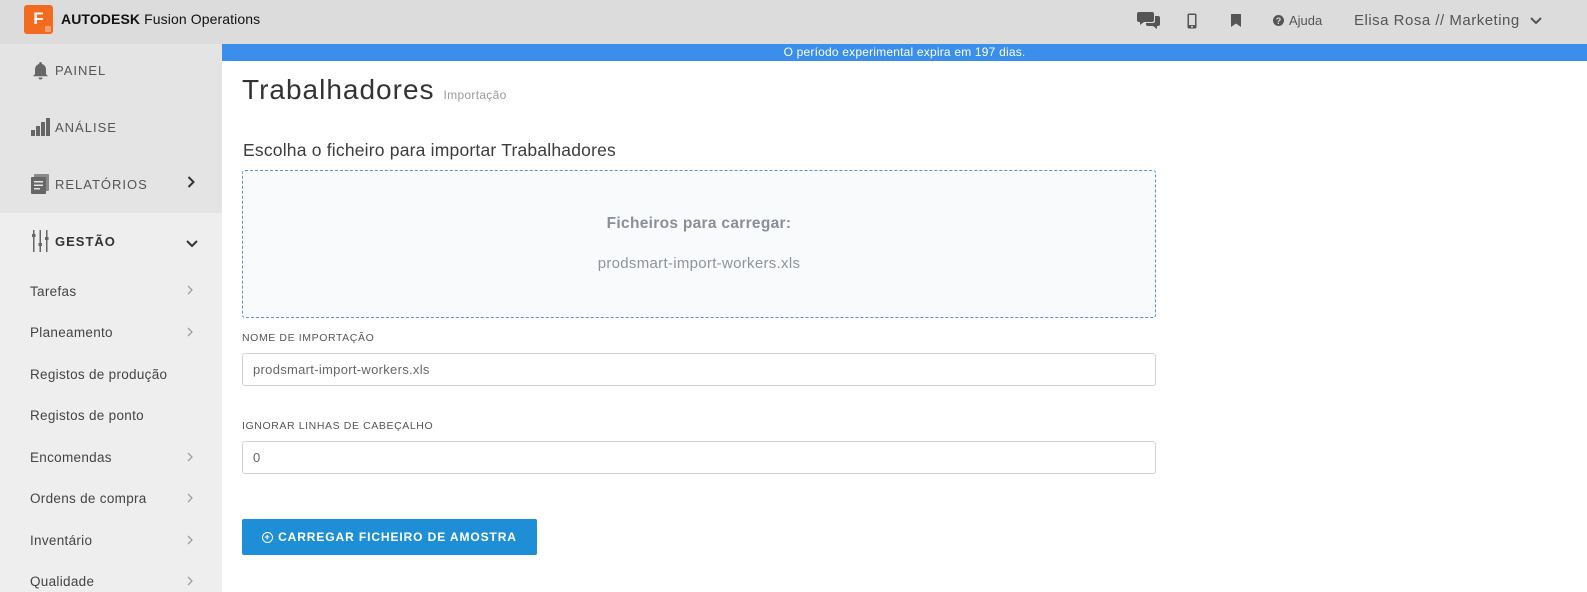 The width and height of the screenshot is (1587, 592). What do you see at coordinates (40, 184) in the screenshot?
I see `reports-icon` at bounding box center [40, 184].